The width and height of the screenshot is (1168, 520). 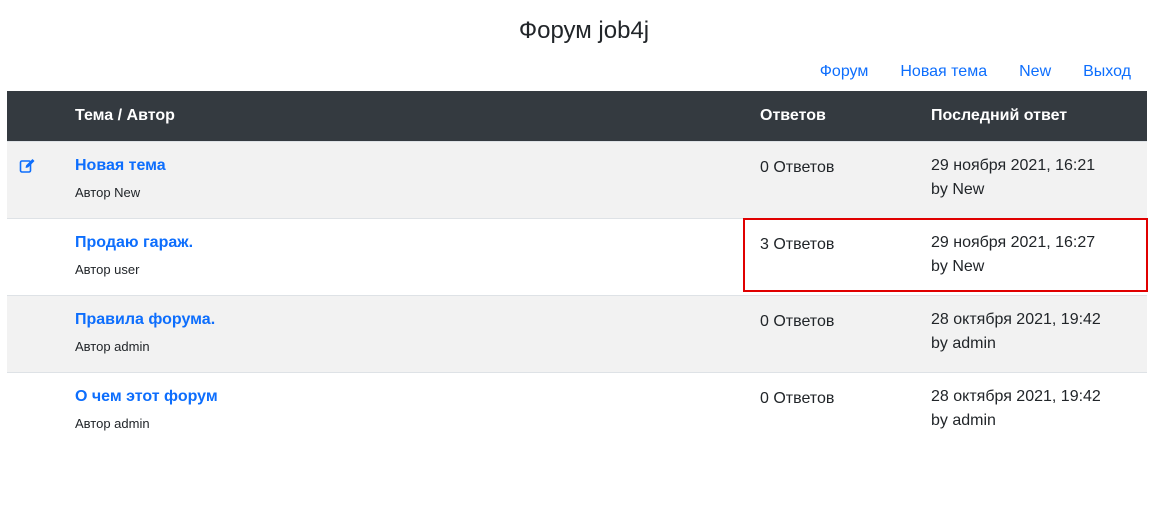 What do you see at coordinates (1039, 257) in the screenshot?
I see `row-last-reply-cell: 29 ноября 2021, 16:27 by New` at bounding box center [1039, 257].